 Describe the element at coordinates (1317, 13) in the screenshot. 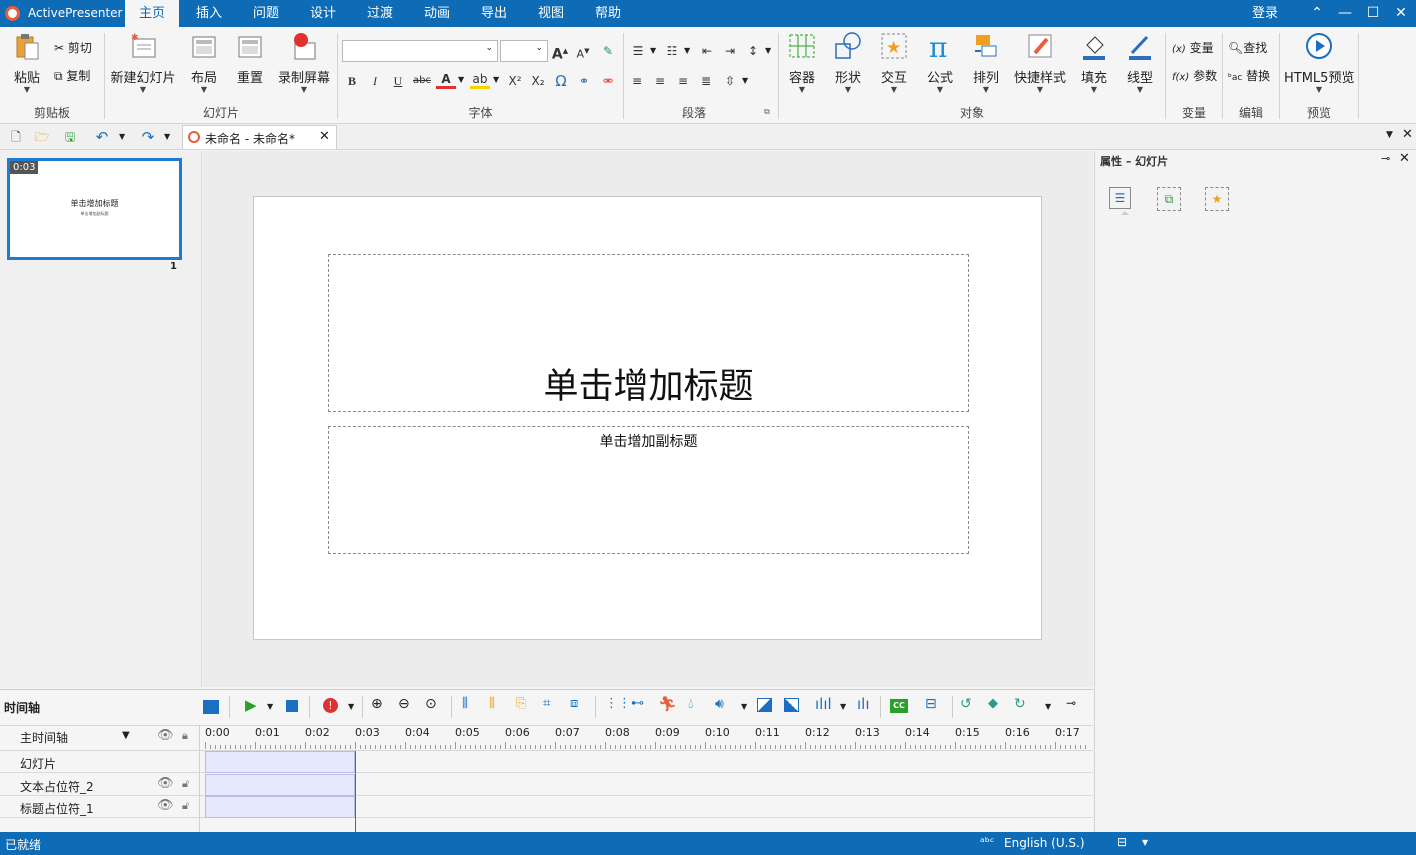

I see `collapse-ribbon-icon: ⌃` at that location.